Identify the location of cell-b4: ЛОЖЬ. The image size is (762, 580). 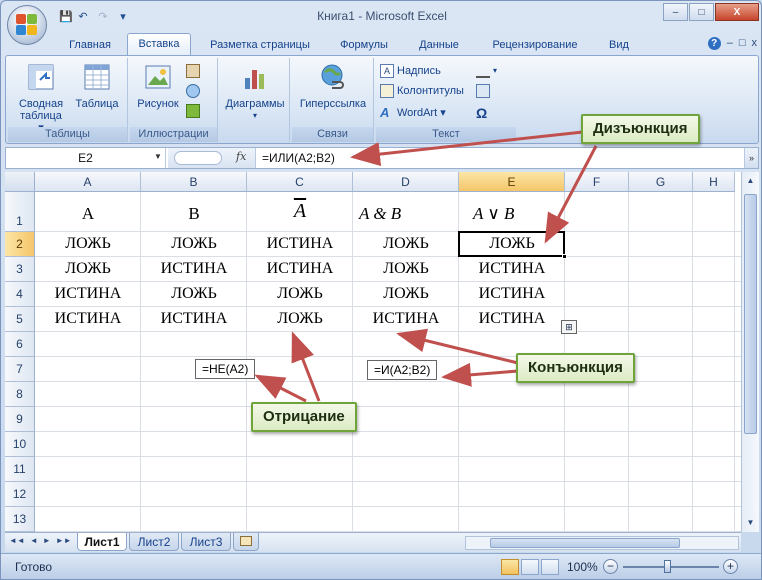
(194, 294).